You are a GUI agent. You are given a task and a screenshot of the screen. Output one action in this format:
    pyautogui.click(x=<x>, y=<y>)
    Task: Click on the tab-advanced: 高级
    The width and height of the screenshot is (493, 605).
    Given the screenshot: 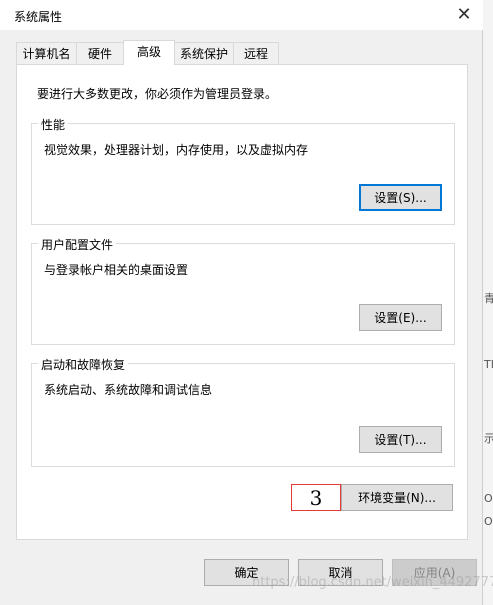 What is the action you would take?
    pyautogui.click(x=149, y=52)
    